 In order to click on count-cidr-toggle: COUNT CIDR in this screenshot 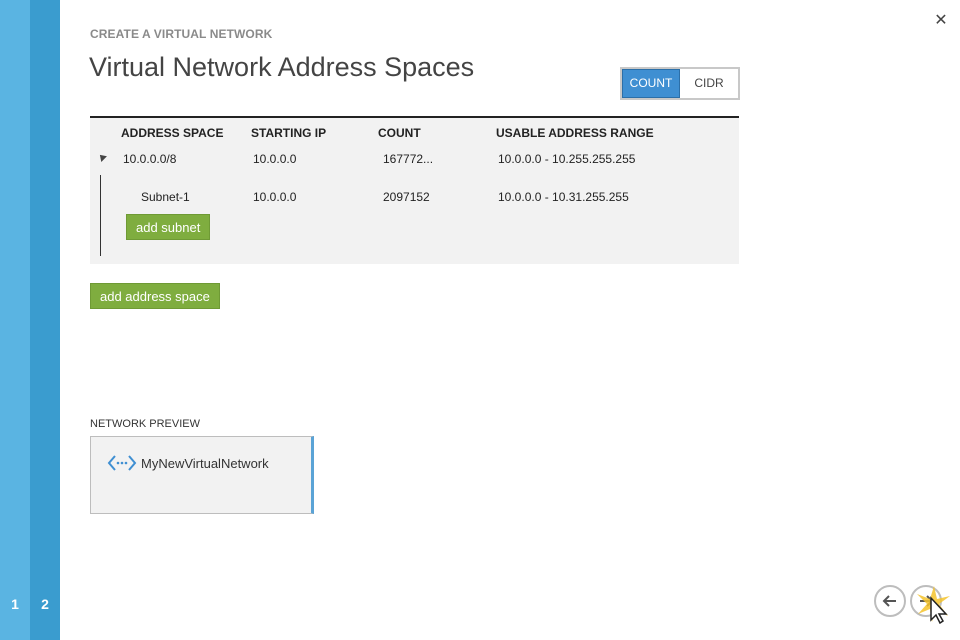, I will do `click(680, 83)`.